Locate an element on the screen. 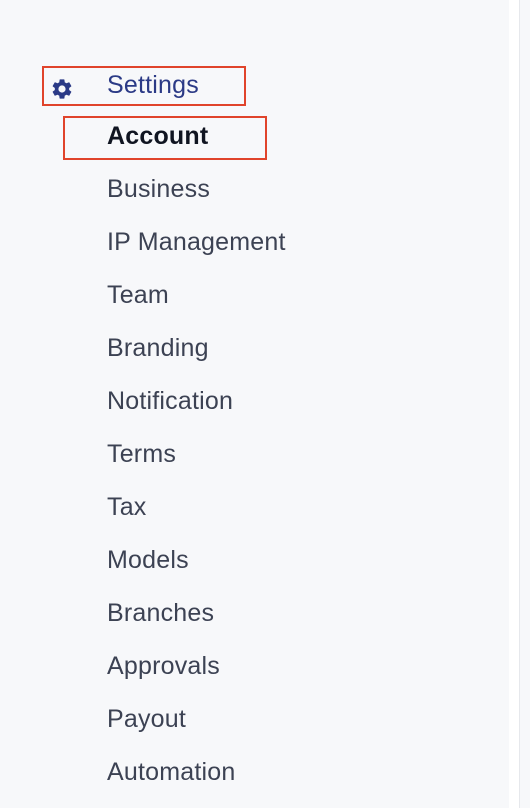 This screenshot has width=530, height=808. content-edge is located at coordinates (514, 404).